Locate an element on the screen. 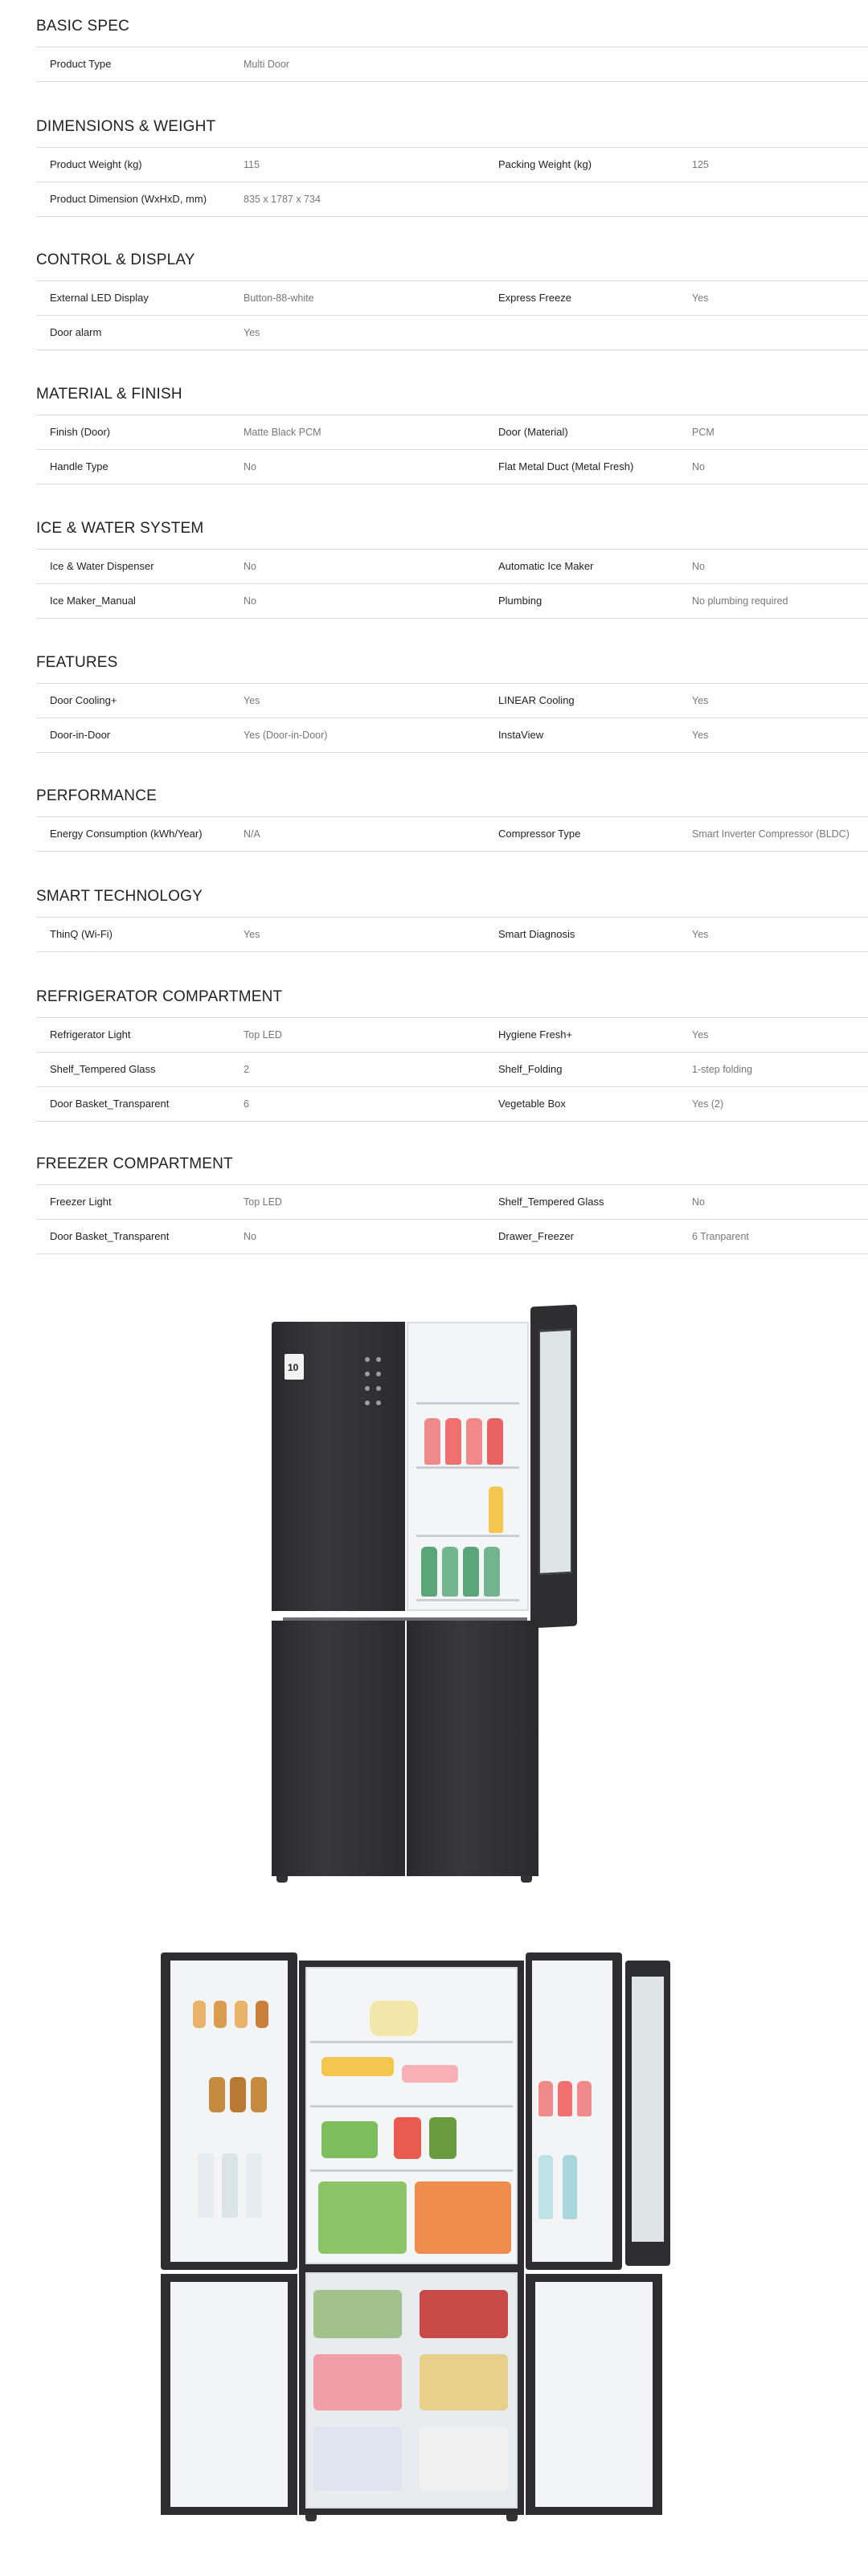 This screenshot has height=2576, width=868. refrigerator-instaview-image: 10 is located at coordinates (432, 1596).